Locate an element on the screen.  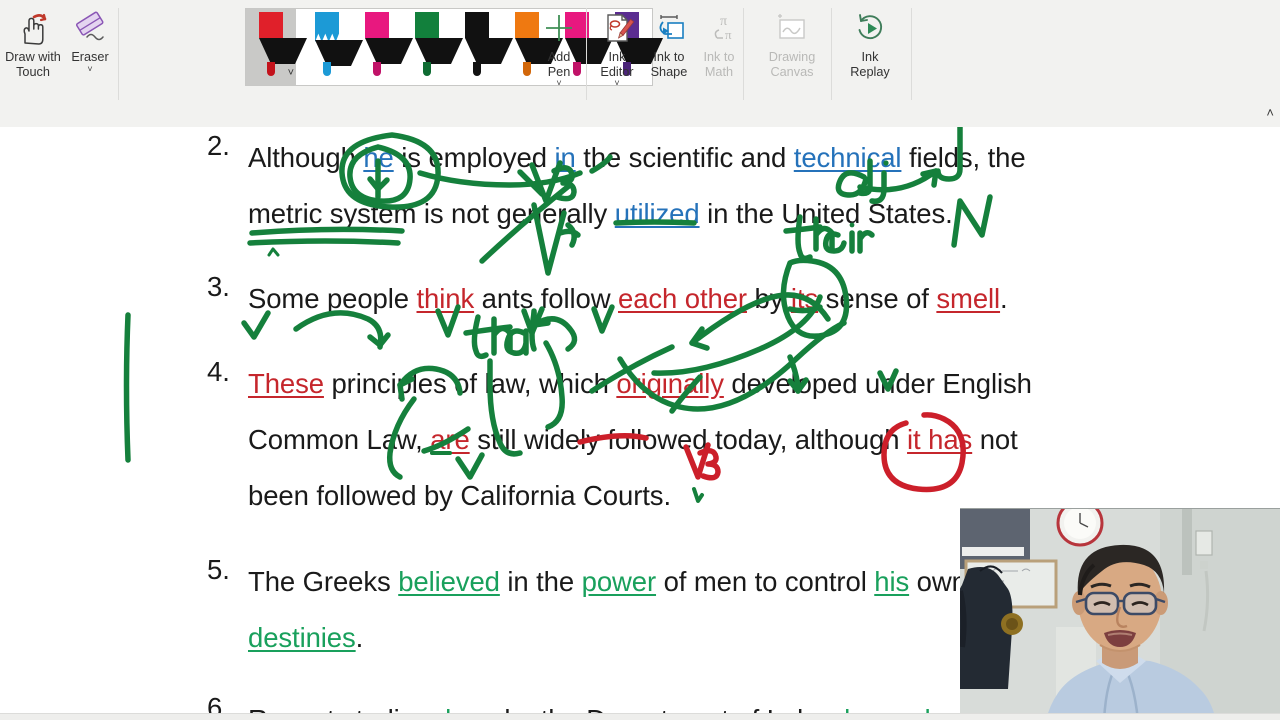
ink-editor-chevron-down-icon: ˅ is located at coordinates (616, 83).